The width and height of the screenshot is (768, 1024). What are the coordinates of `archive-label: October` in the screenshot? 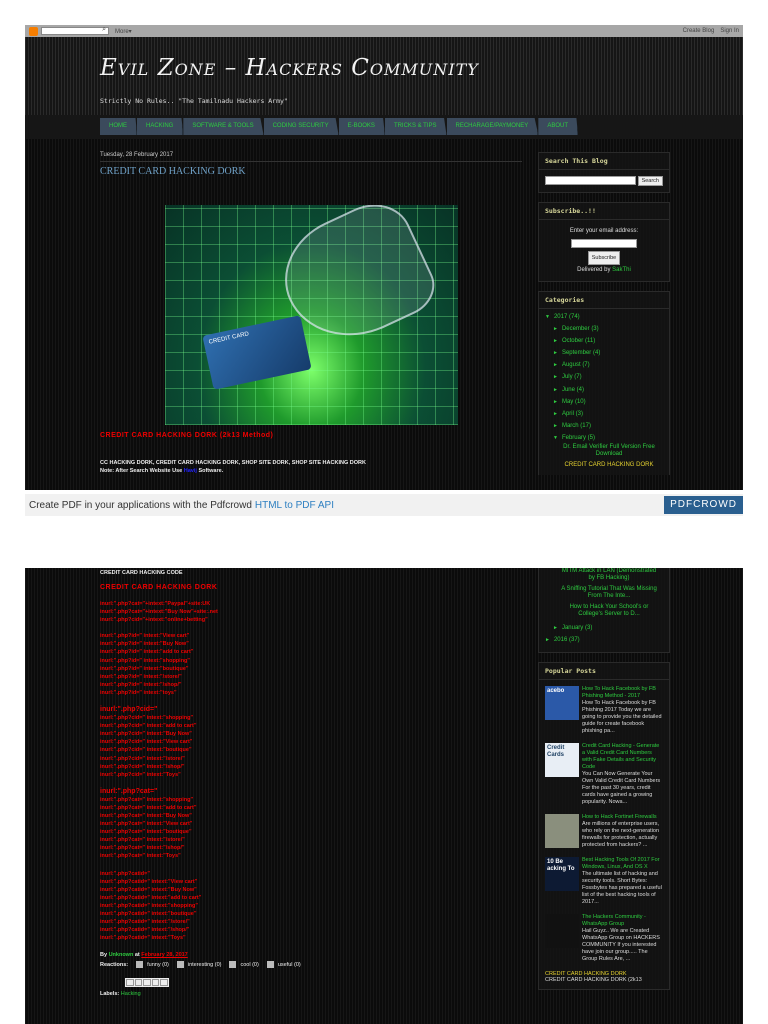 It's located at (572, 341).